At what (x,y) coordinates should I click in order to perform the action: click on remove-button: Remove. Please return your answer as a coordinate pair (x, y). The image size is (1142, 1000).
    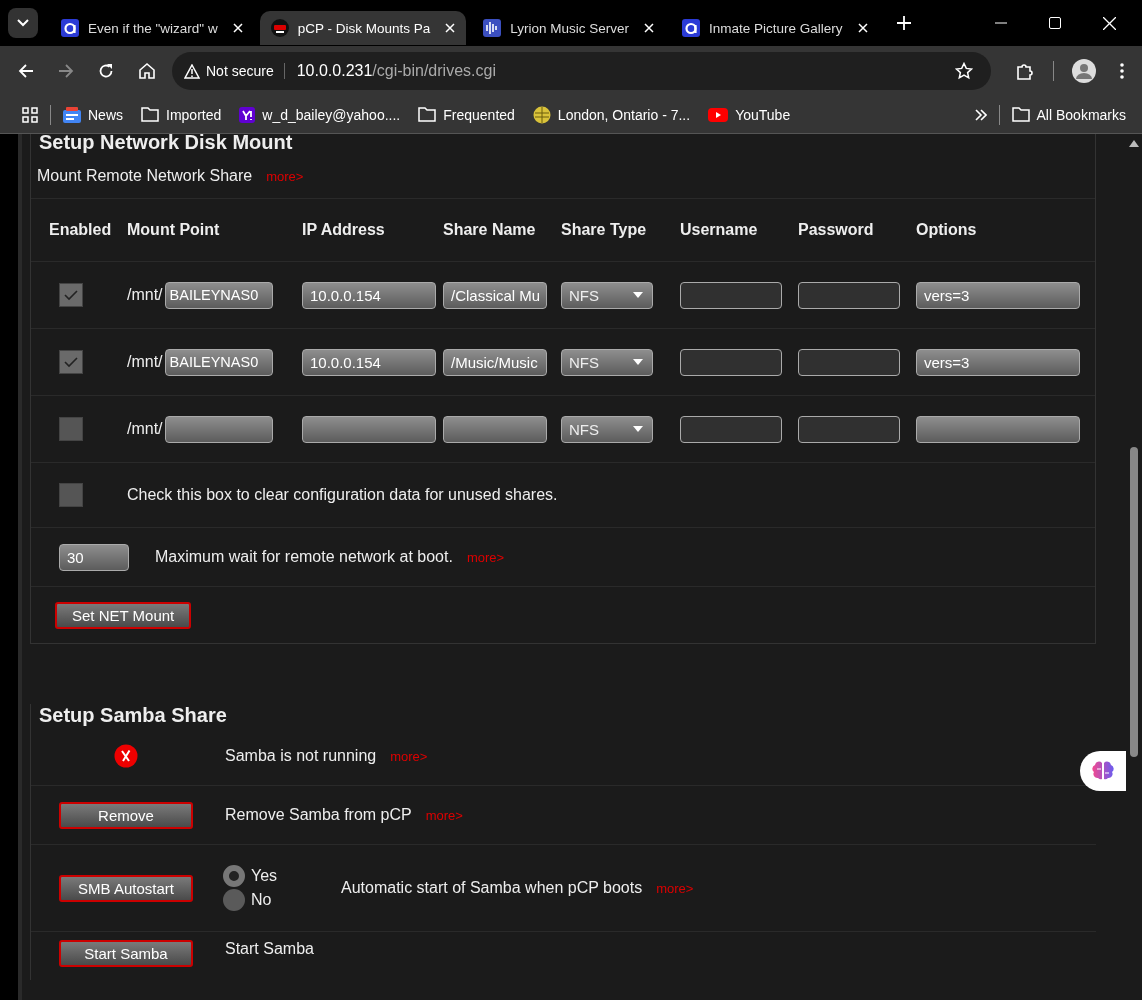
    Looking at the image, I should click on (126, 815).